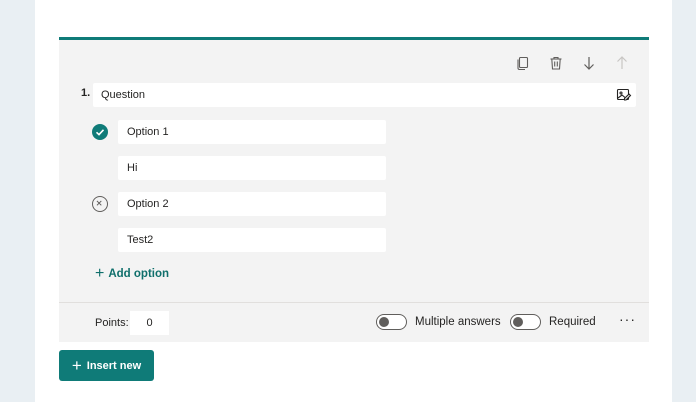 The height and width of the screenshot is (402, 696). I want to click on correct-answer-marker, so click(100, 132).